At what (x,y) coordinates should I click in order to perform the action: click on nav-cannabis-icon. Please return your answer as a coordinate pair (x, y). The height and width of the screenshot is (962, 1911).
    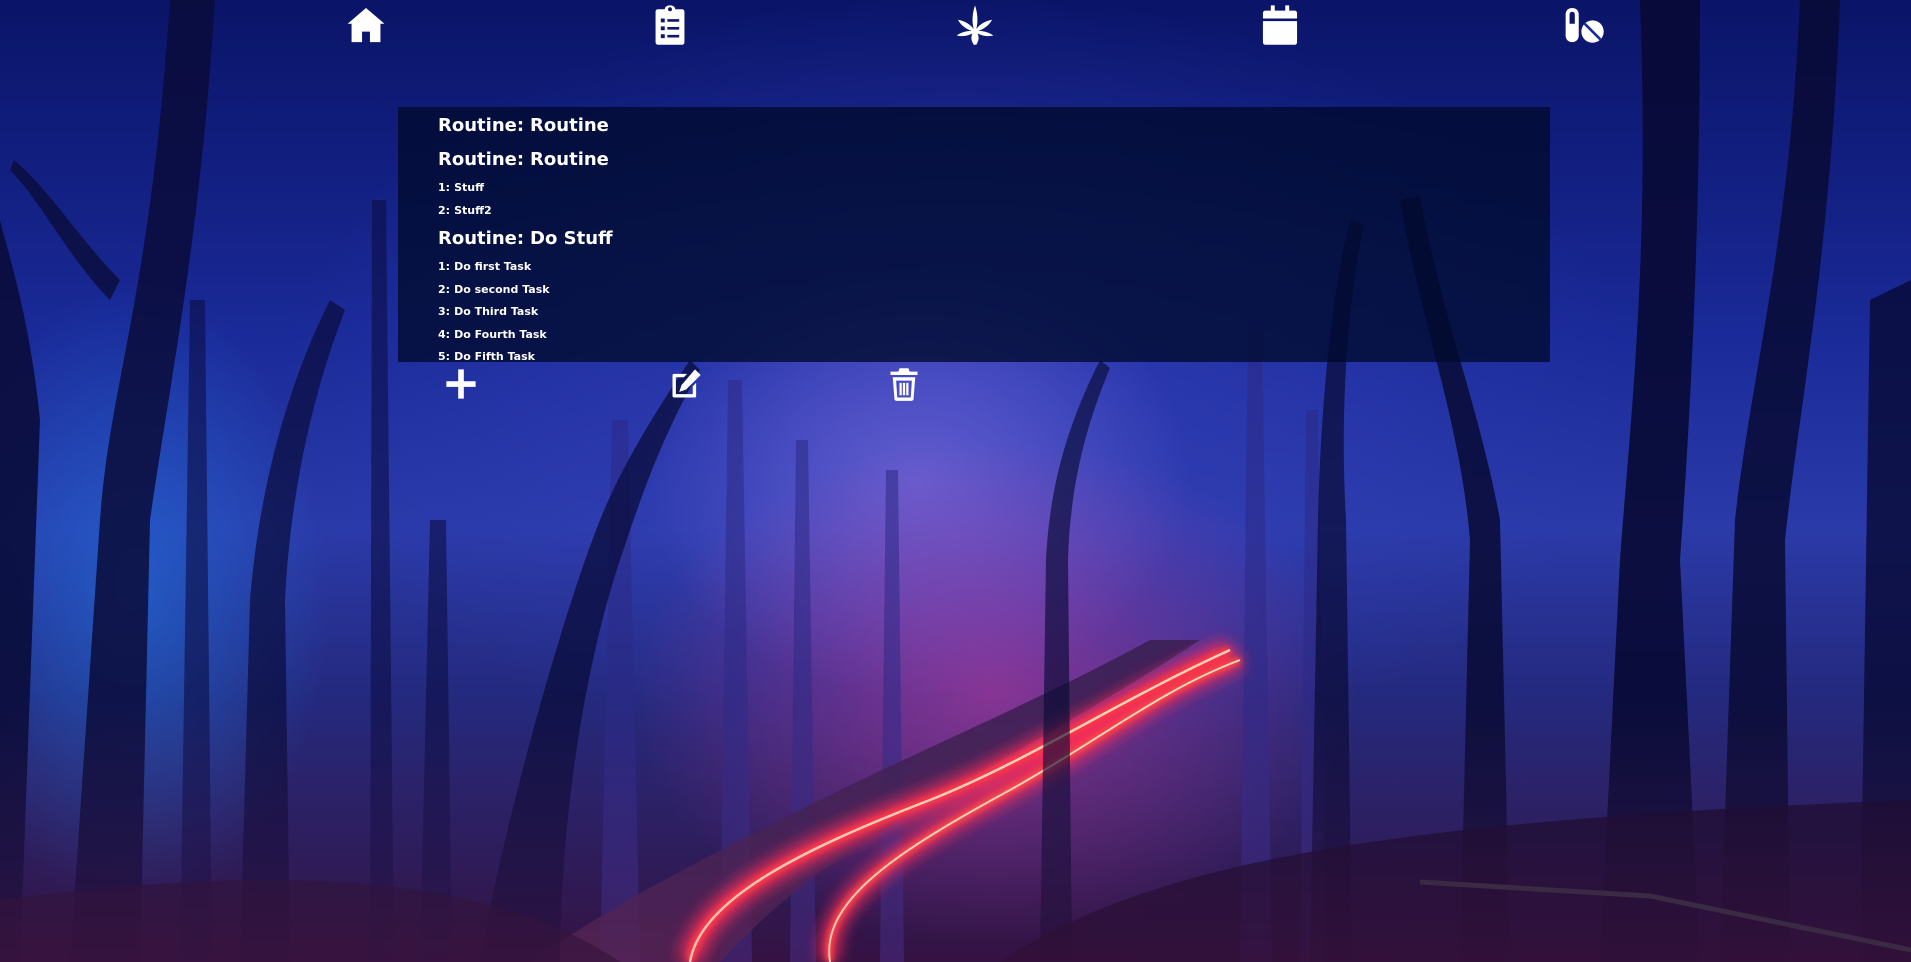
    Looking at the image, I should click on (975, 25).